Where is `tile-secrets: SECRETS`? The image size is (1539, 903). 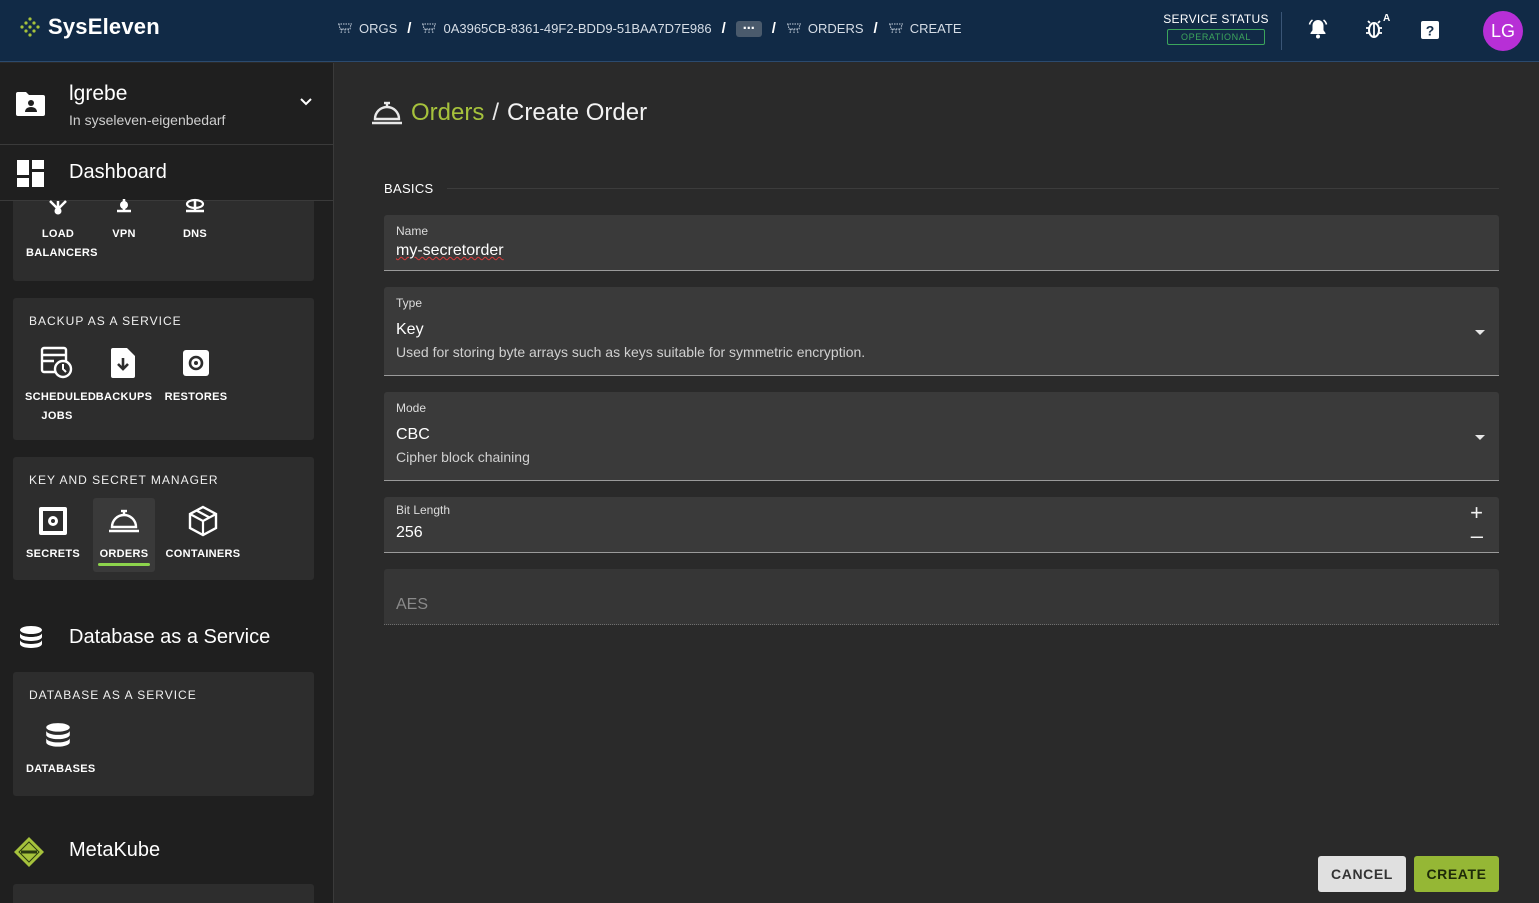 tile-secrets: SECRETS is located at coordinates (53, 534).